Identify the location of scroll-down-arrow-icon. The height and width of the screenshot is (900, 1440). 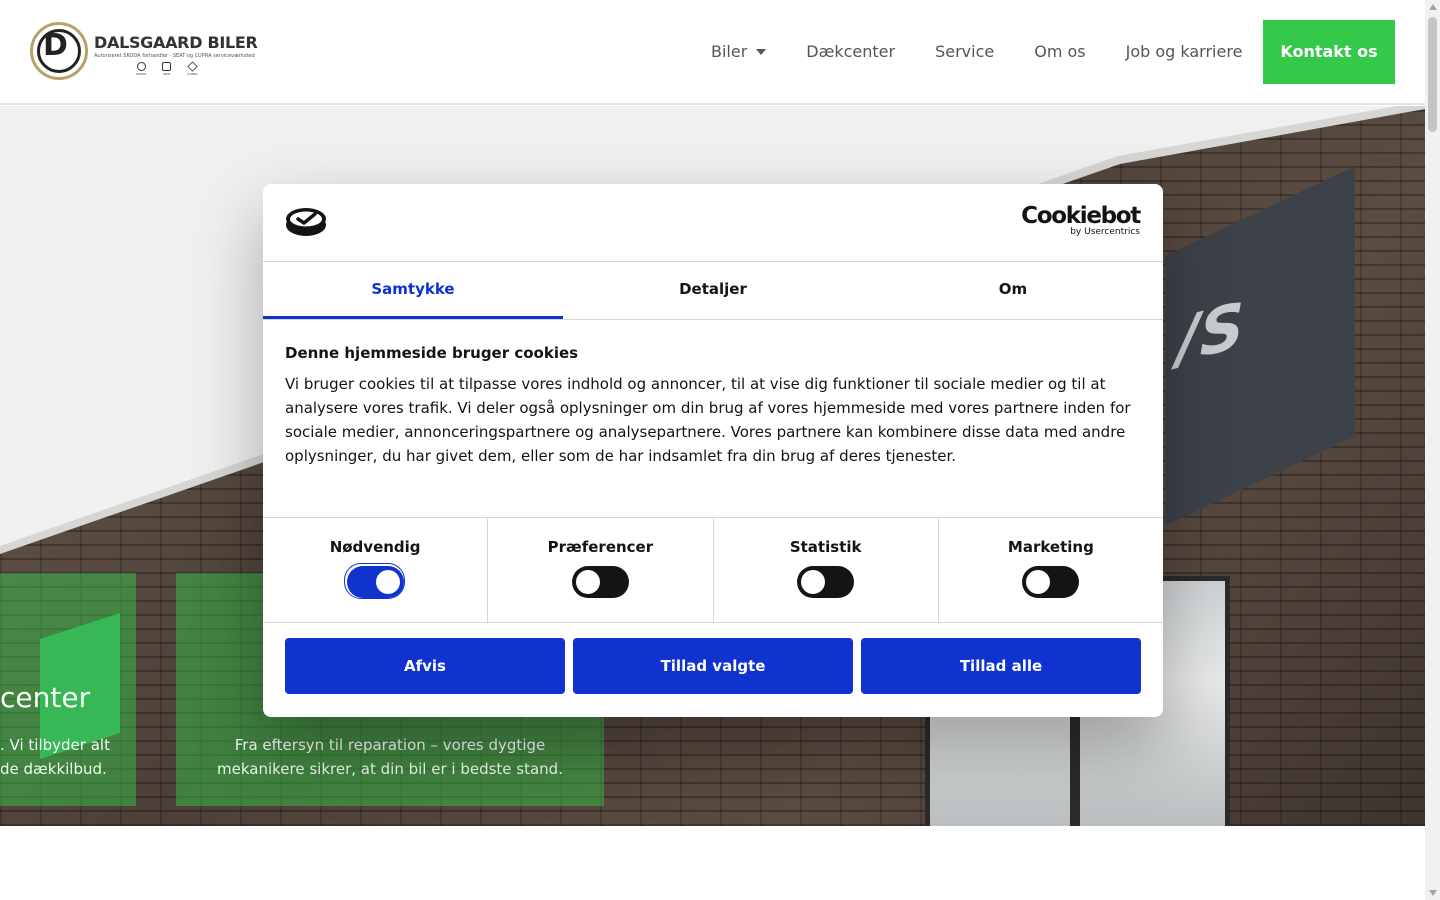
(1433, 893).